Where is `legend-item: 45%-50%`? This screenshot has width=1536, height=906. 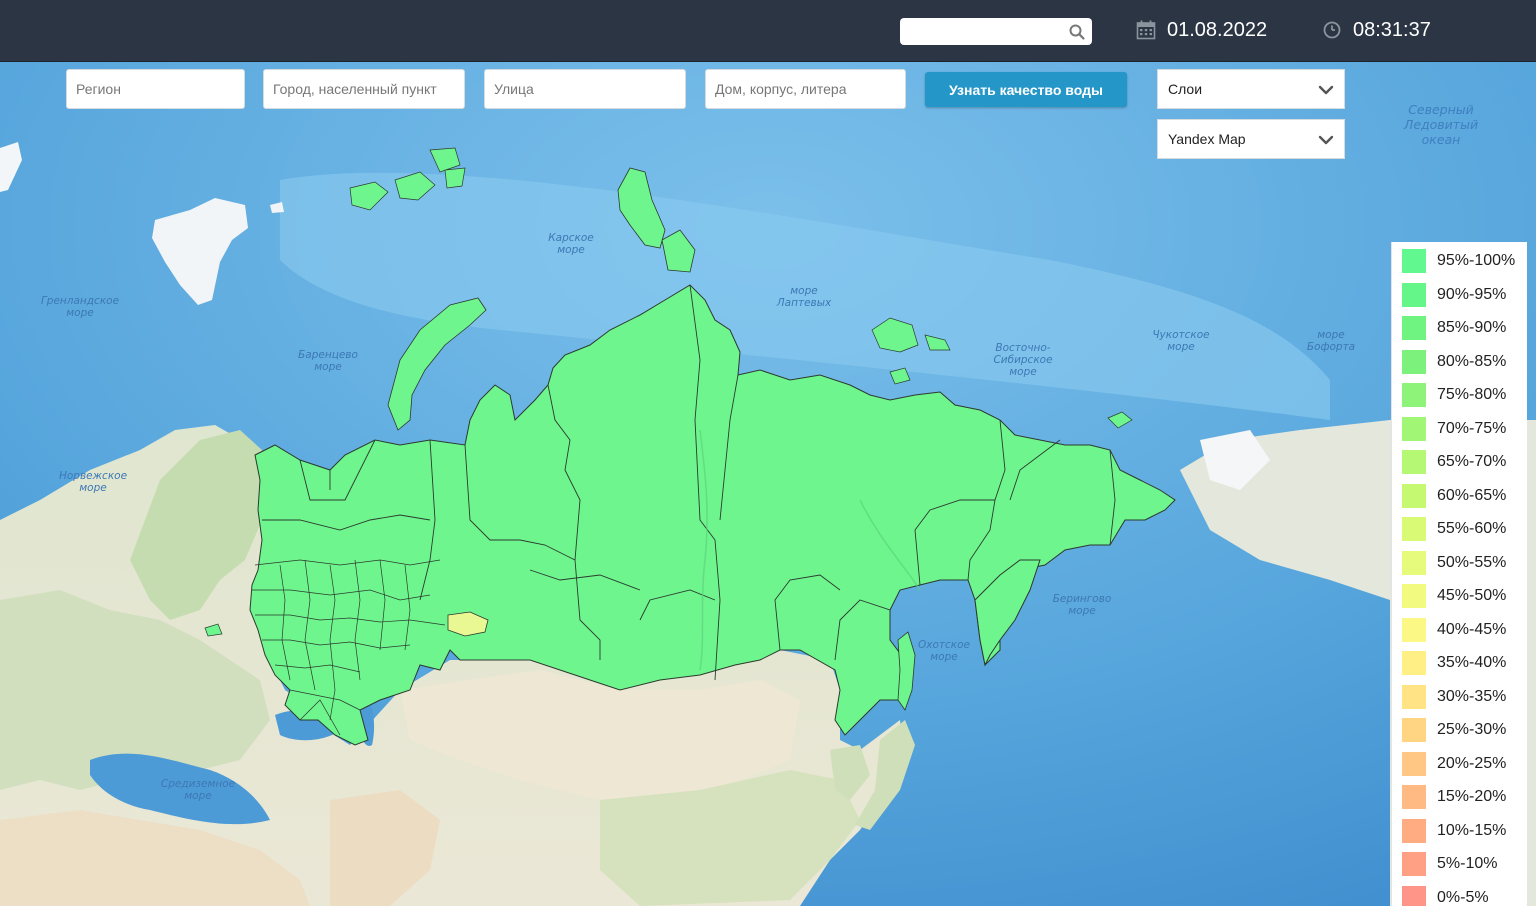 legend-item: 45%-50% is located at coordinates (1464, 595).